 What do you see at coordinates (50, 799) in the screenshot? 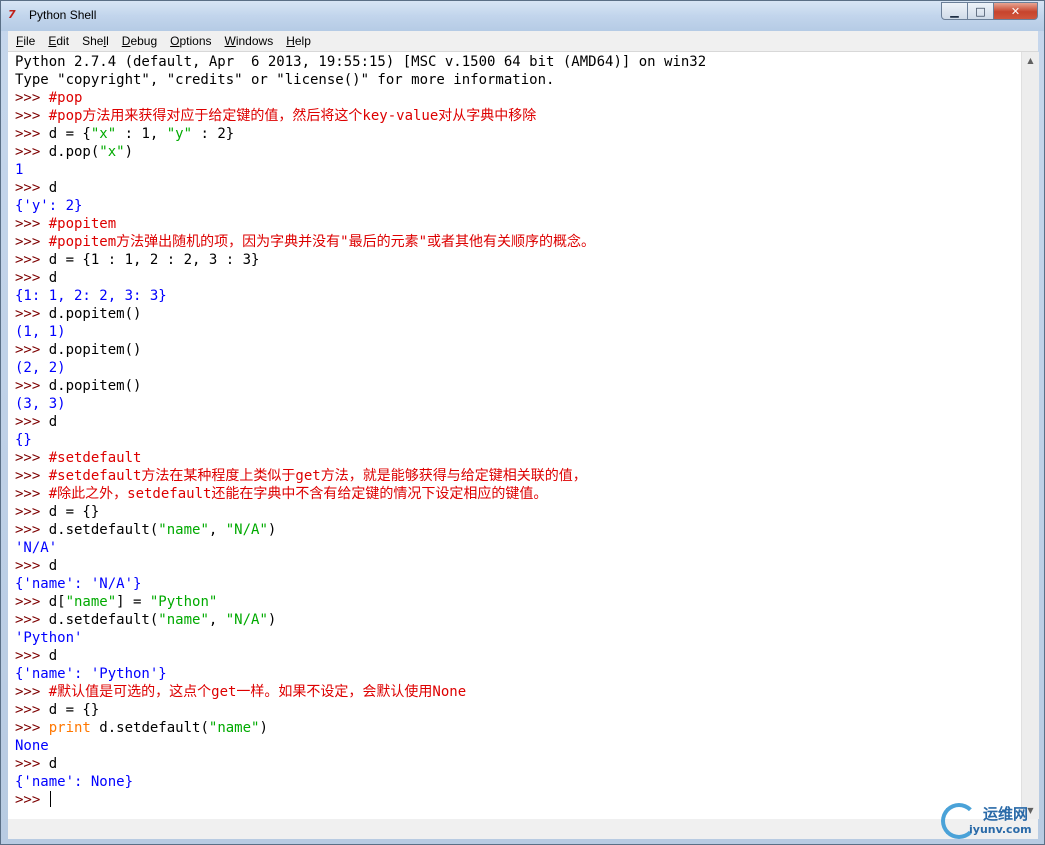
I see `text-cursor` at bounding box center [50, 799].